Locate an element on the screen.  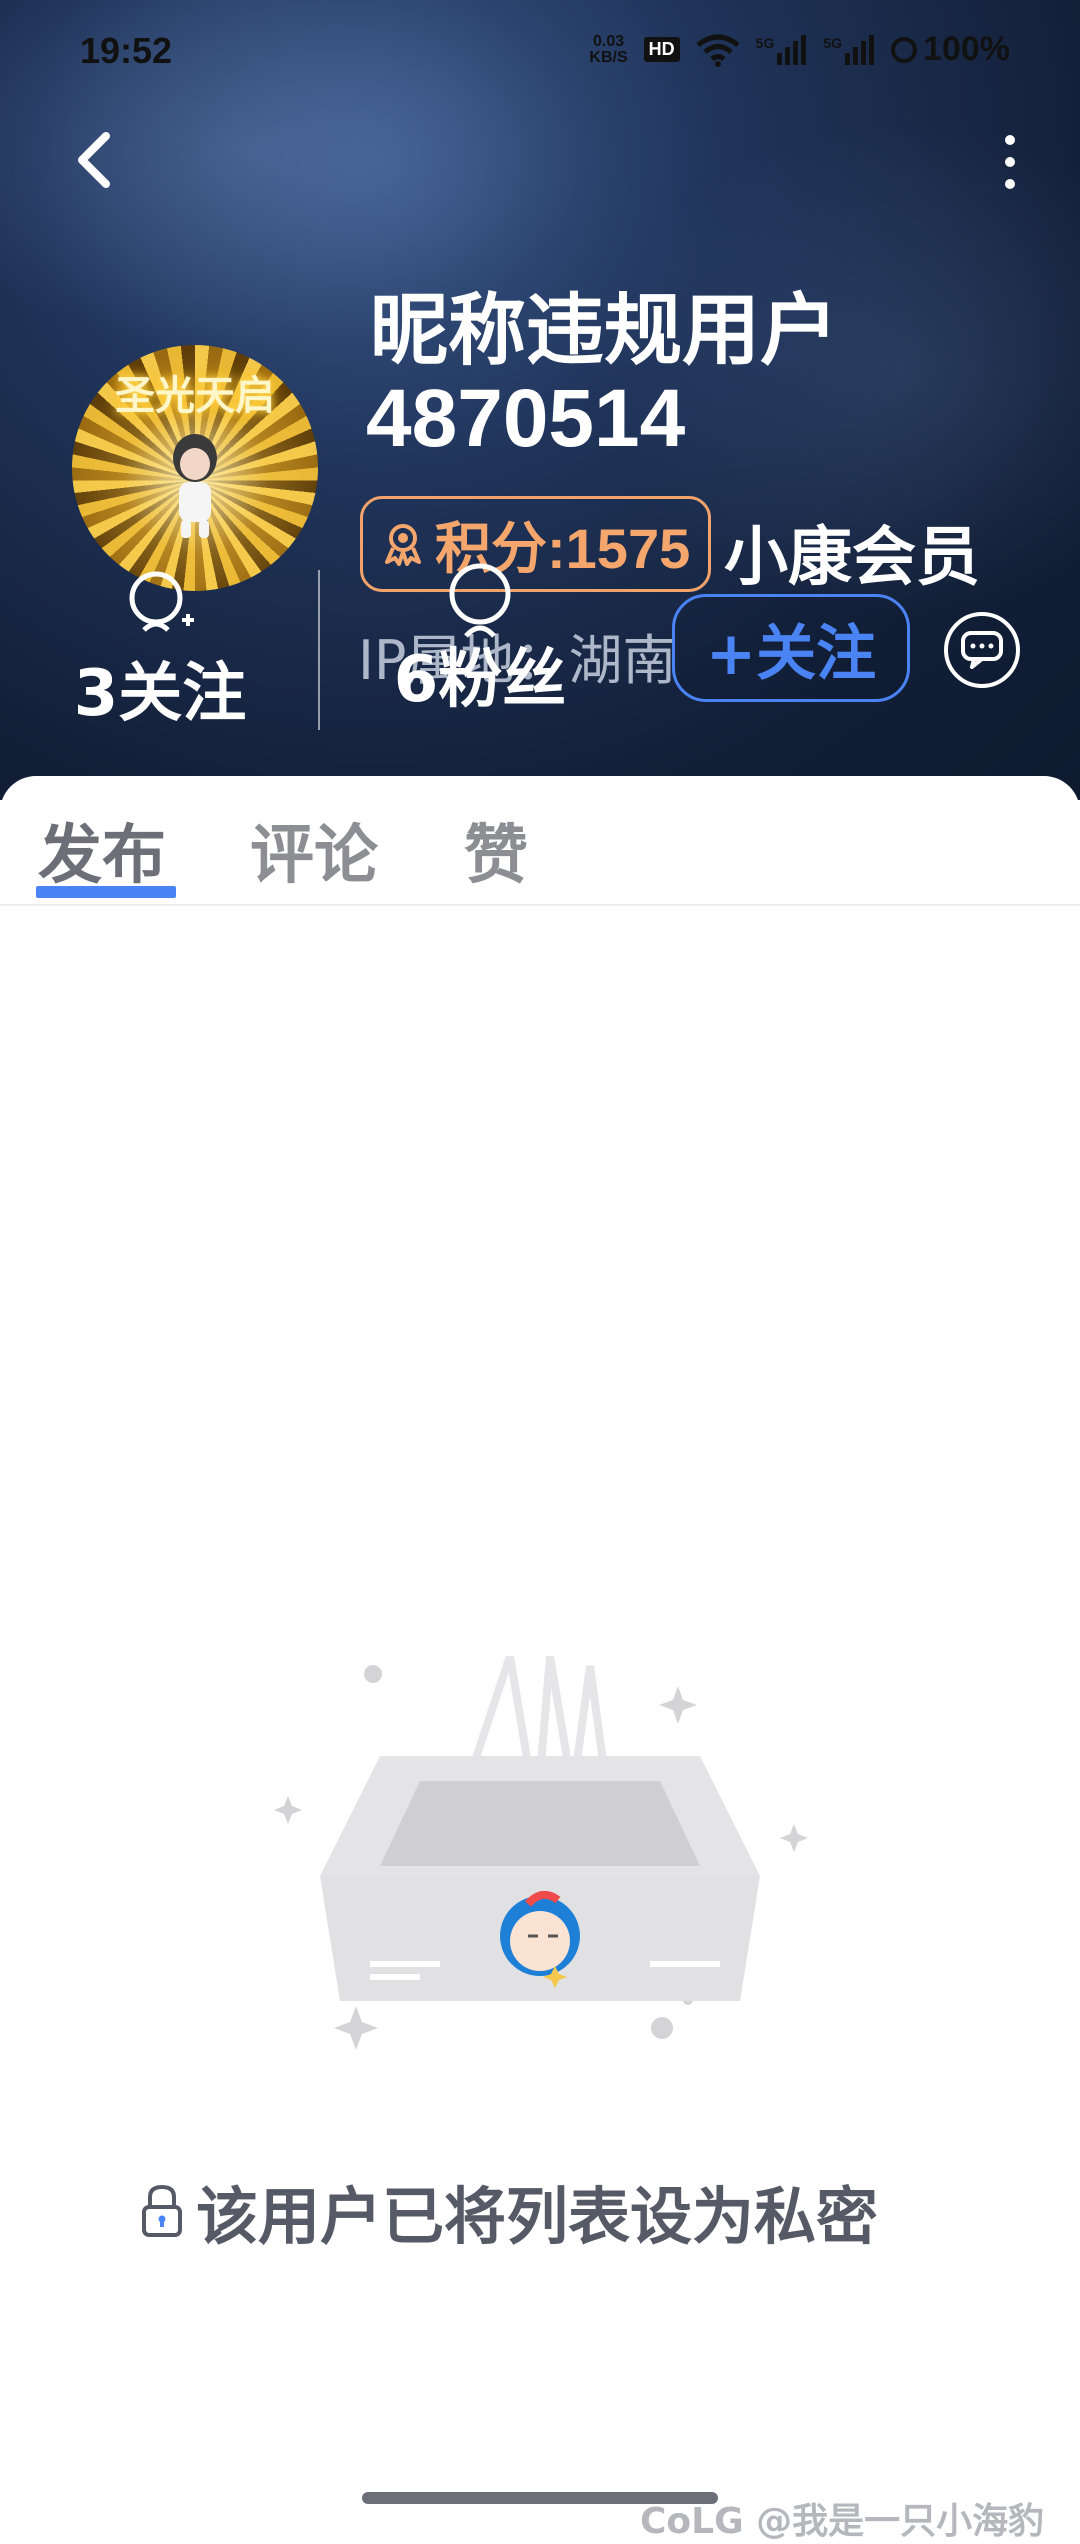
wifi-icon is located at coordinates (718, 50).